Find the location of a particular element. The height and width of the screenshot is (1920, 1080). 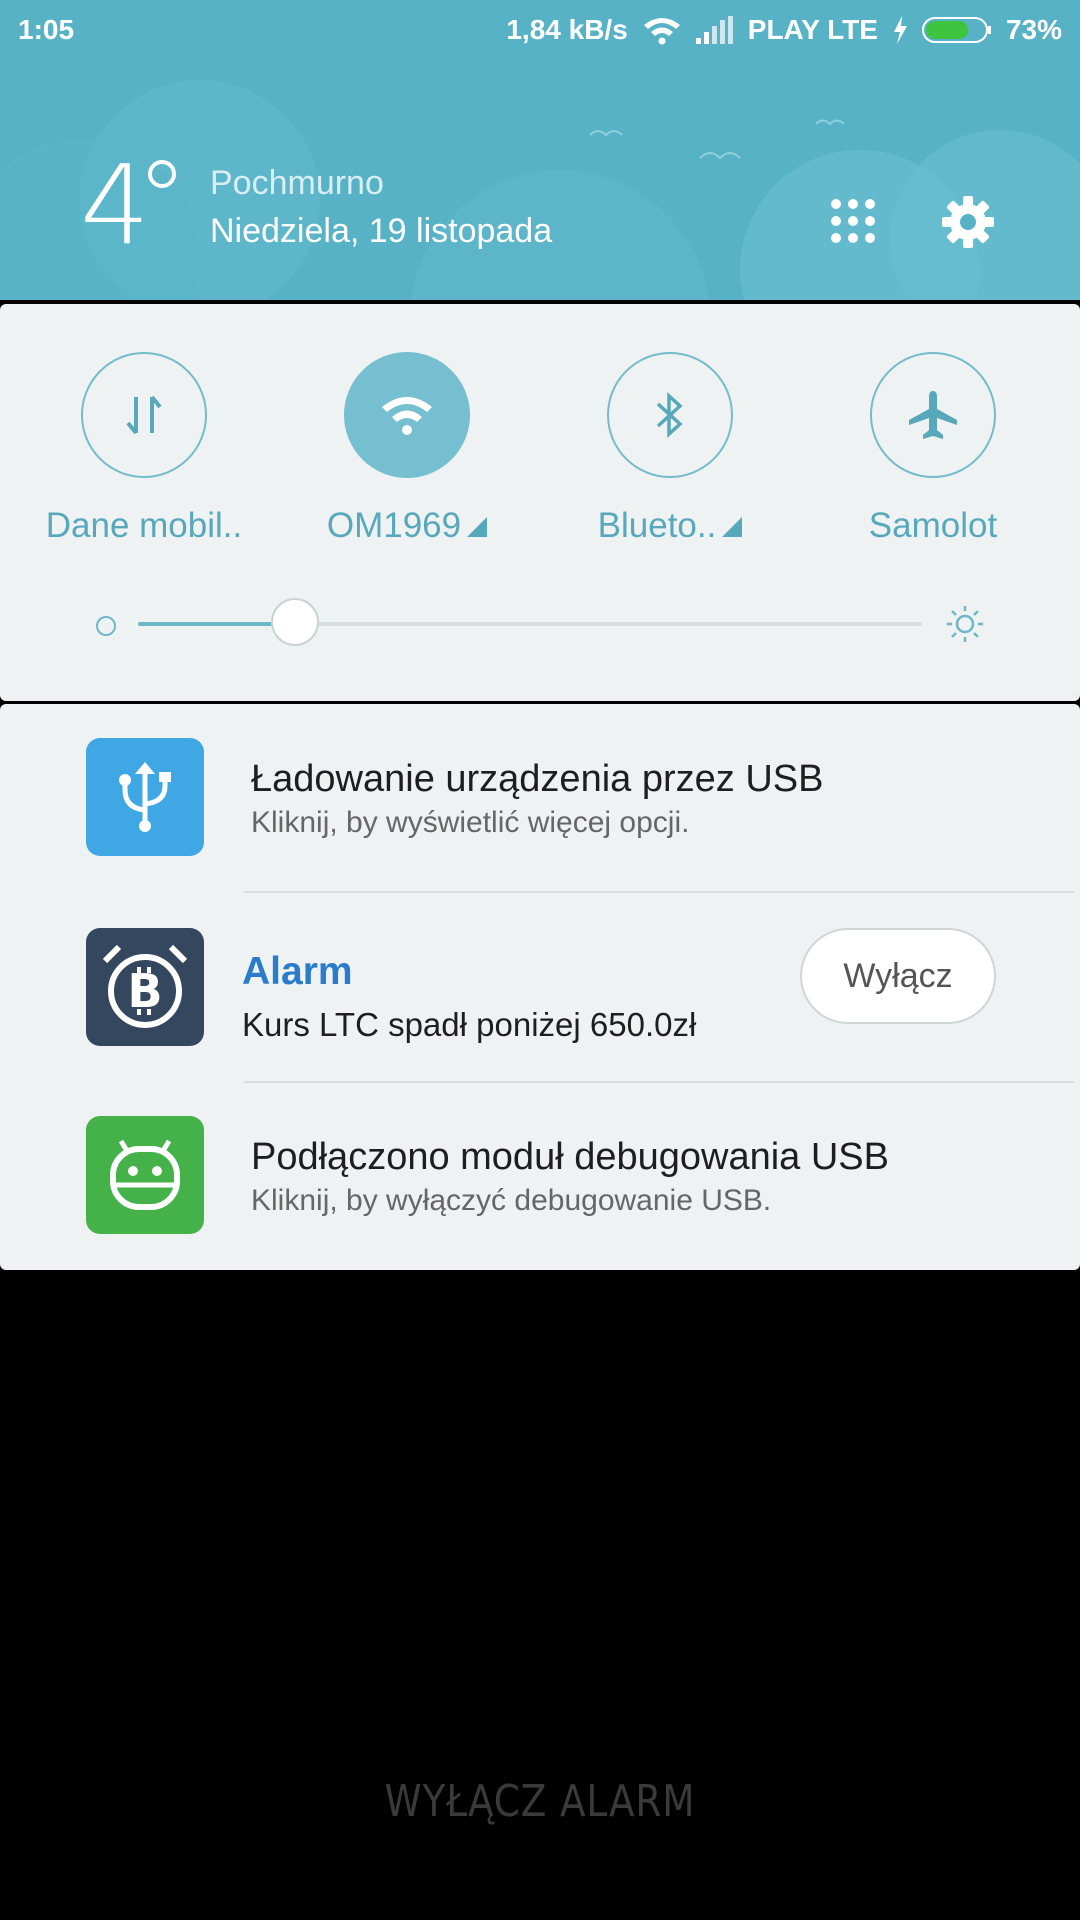

android-icon is located at coordinates (145, 1175).